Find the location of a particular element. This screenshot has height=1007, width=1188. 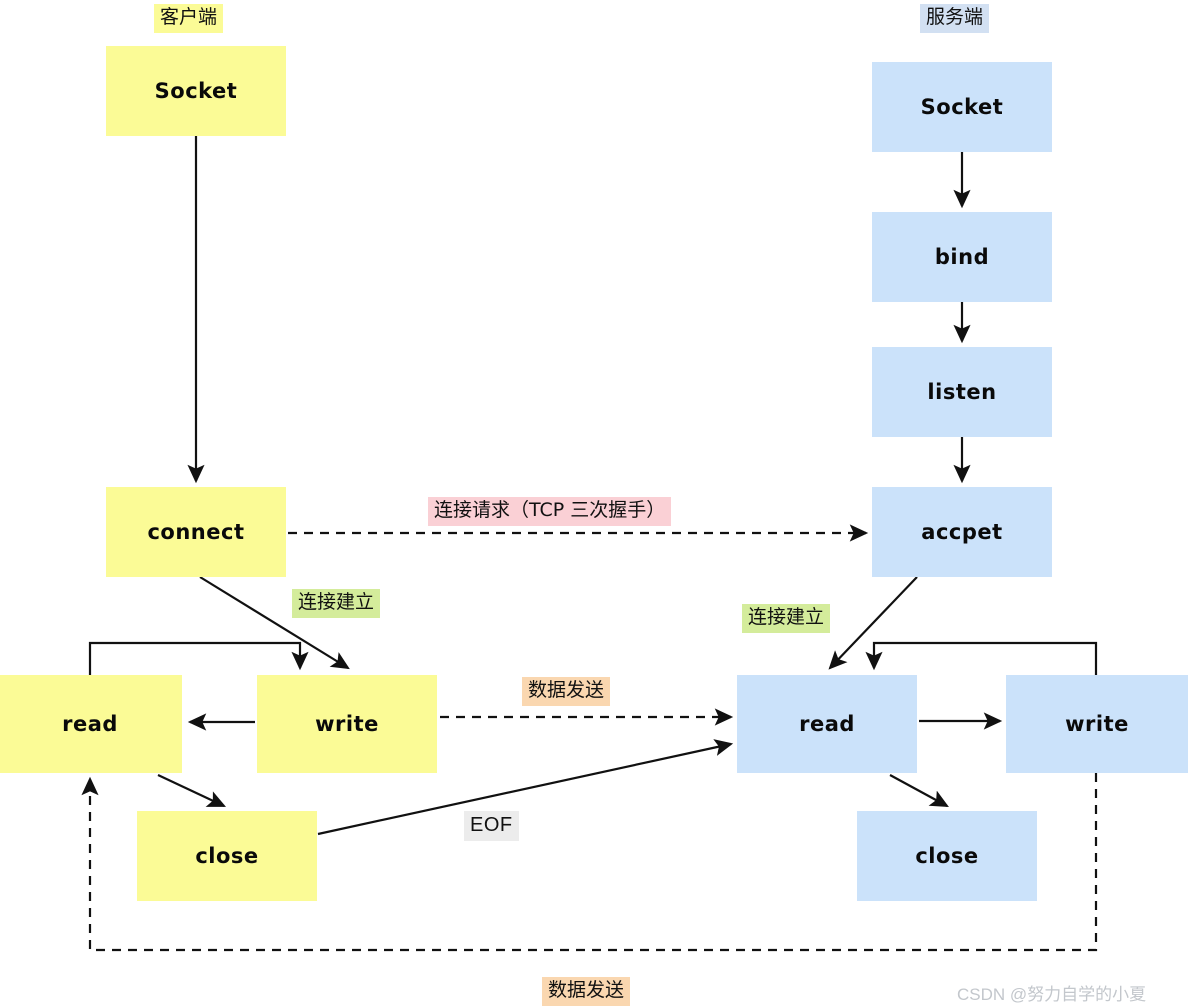

node-server-accept: accpet is located at coordinates (962, 532).